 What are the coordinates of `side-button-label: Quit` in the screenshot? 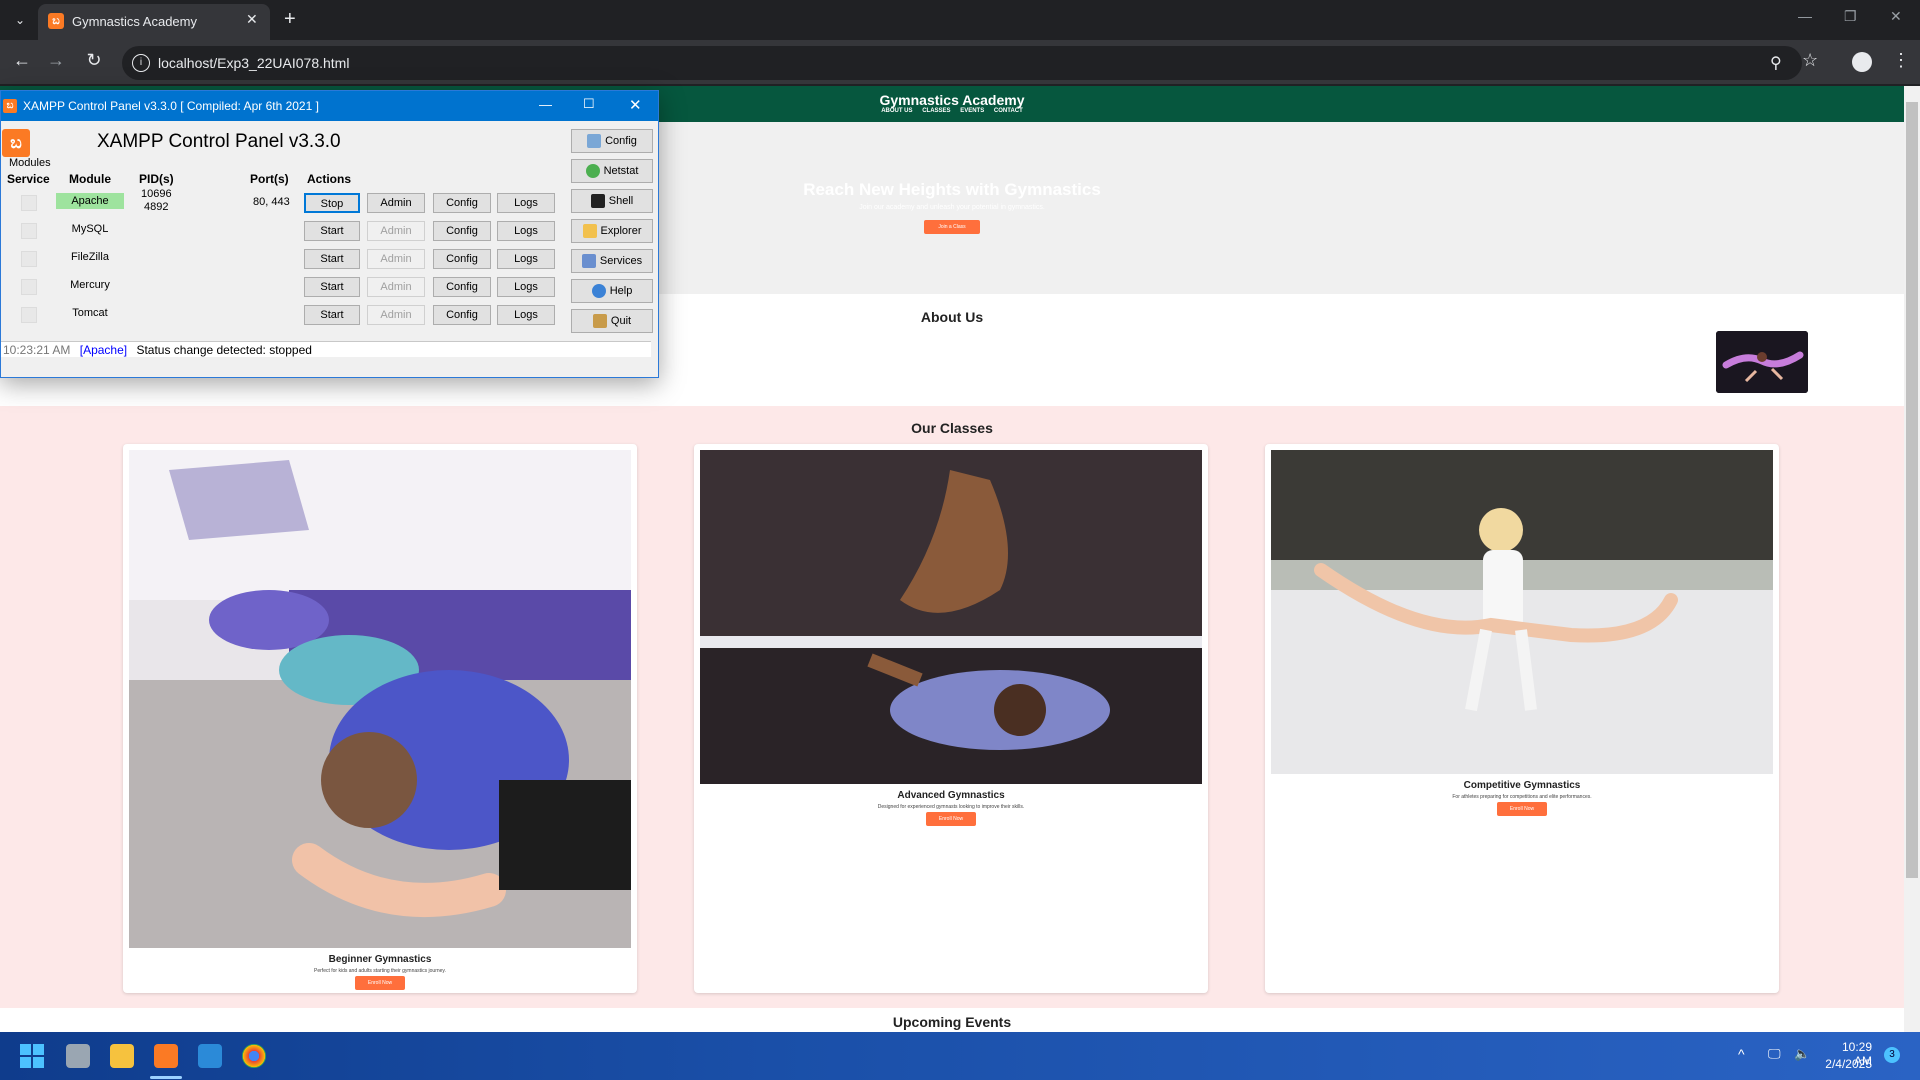 It's located at (621, 321).